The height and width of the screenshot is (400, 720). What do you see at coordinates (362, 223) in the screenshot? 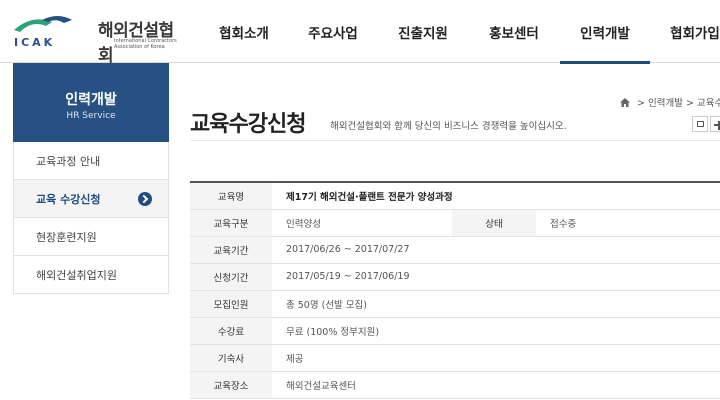
I see `course-category: 인력양성` at bounding box center [362, 223].